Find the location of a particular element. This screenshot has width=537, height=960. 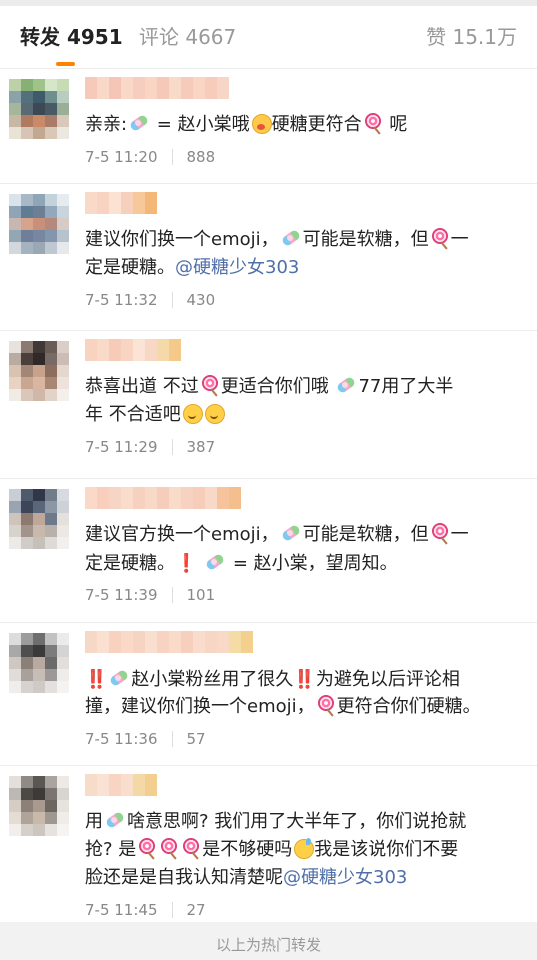

tab-likes: 赞 15.1万 is located at coordinates (471, 37).